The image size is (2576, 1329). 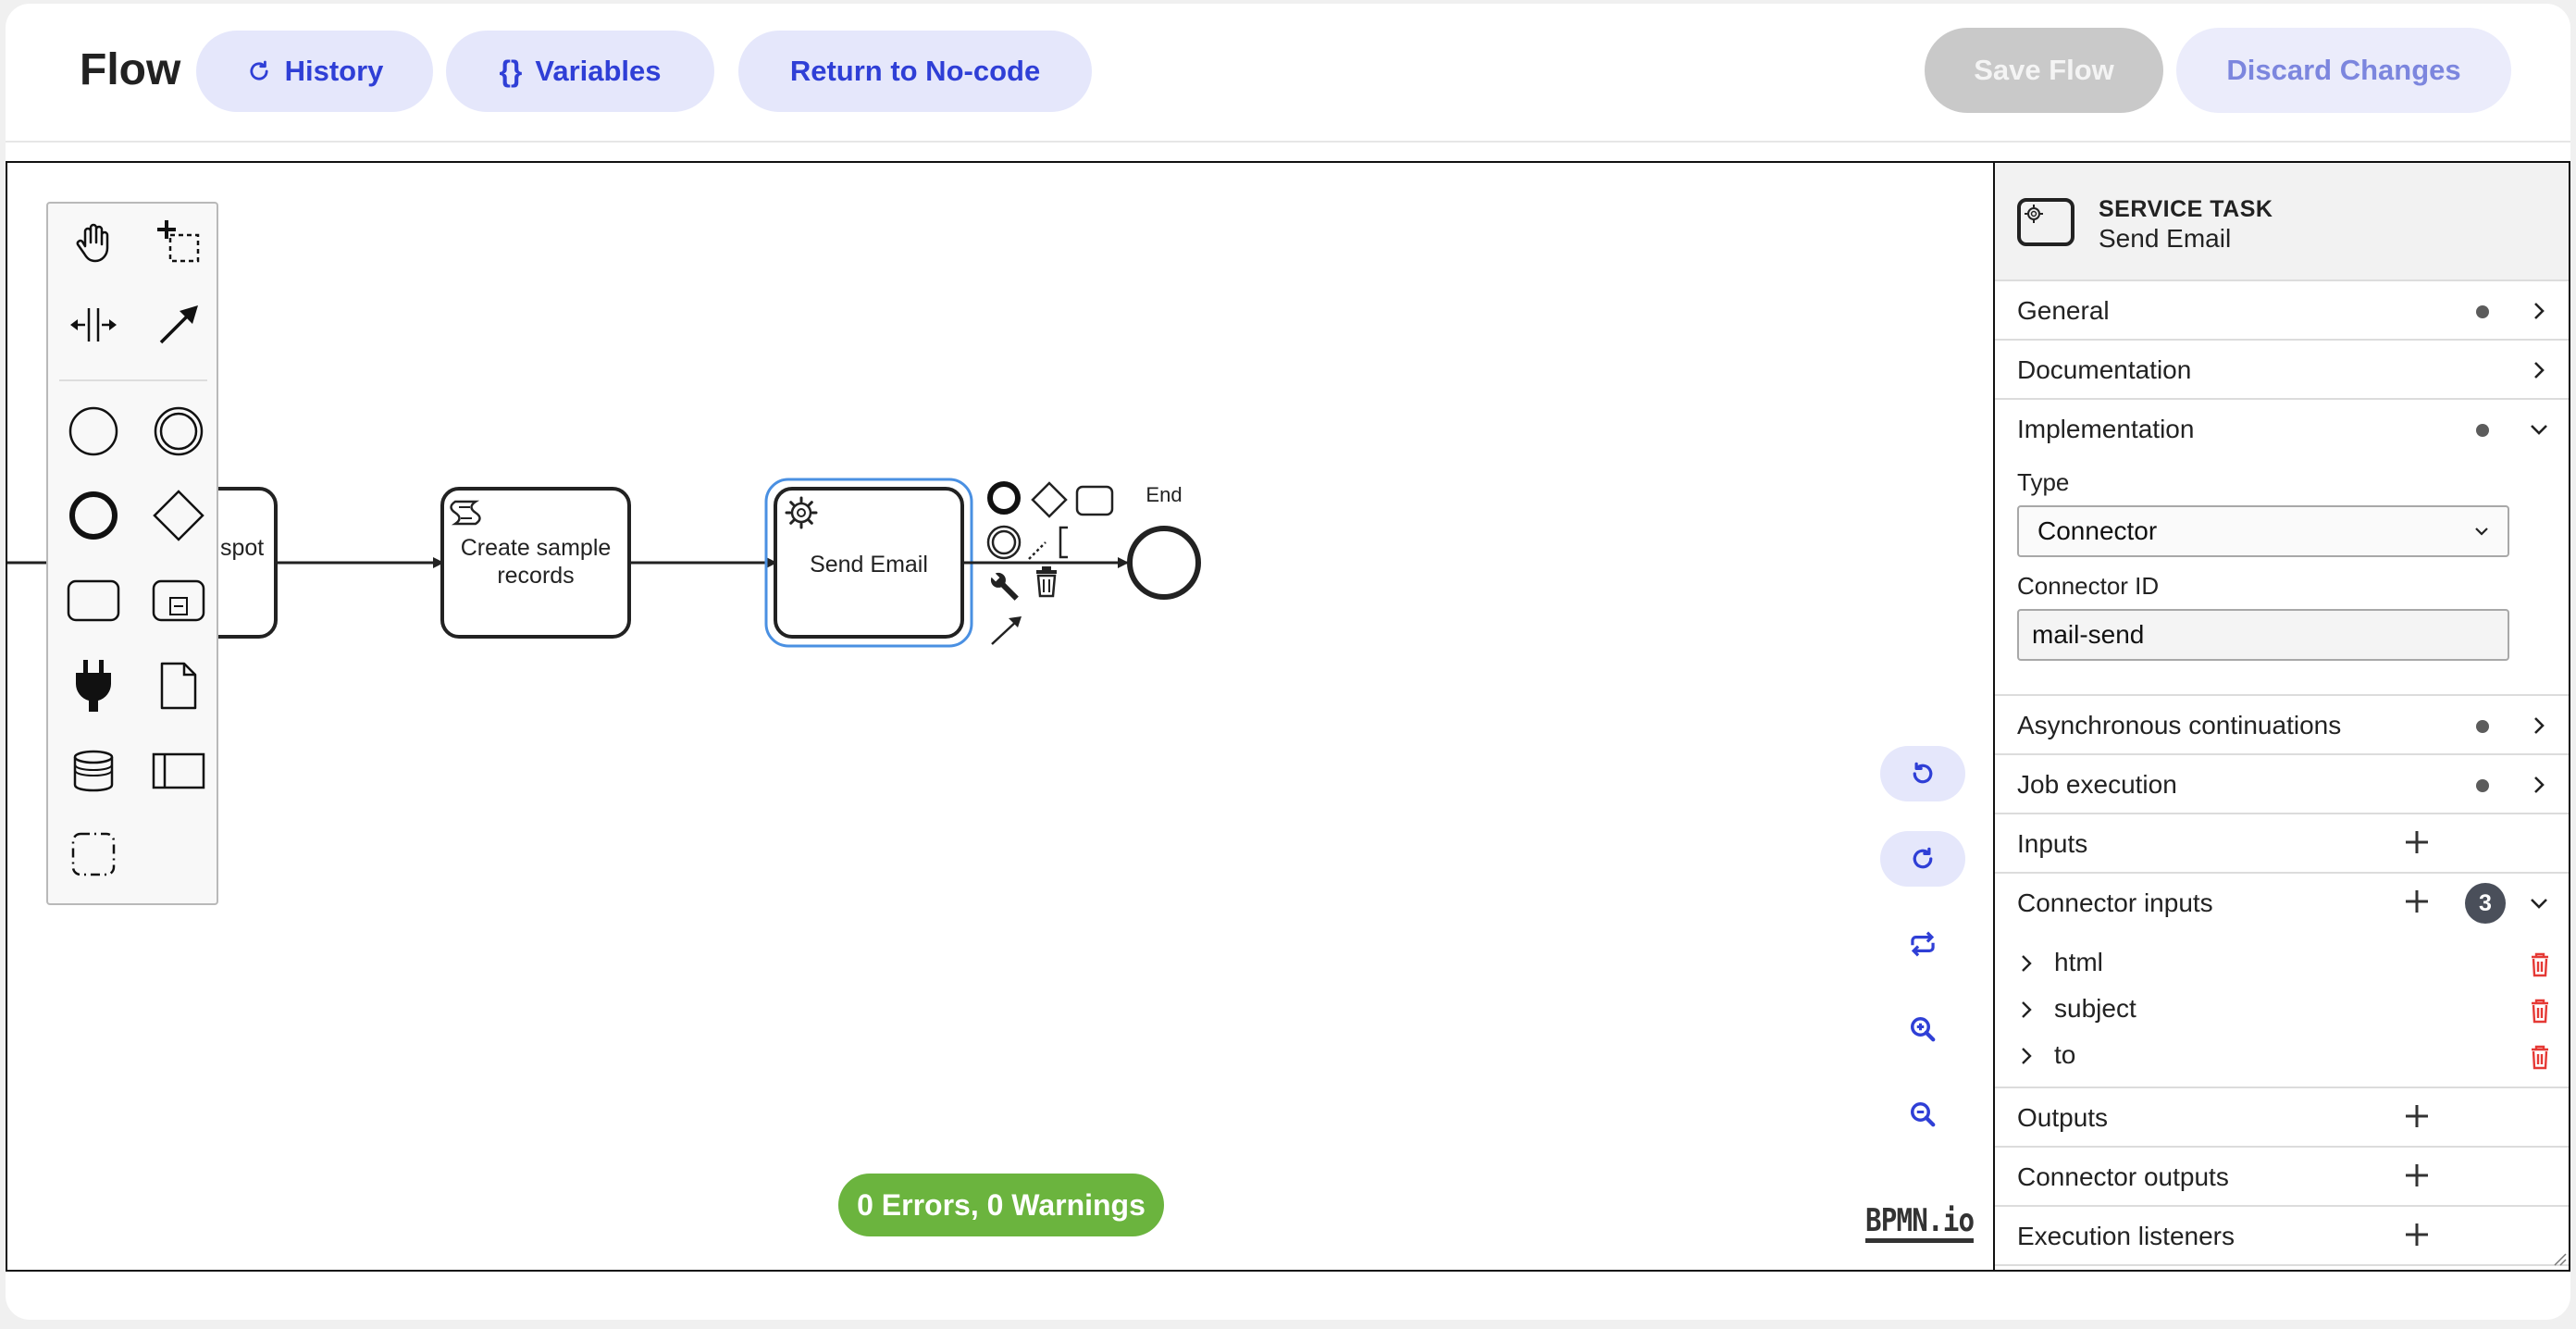 I want to click on task-send-email: Send Email, so click(x=869, y=563).